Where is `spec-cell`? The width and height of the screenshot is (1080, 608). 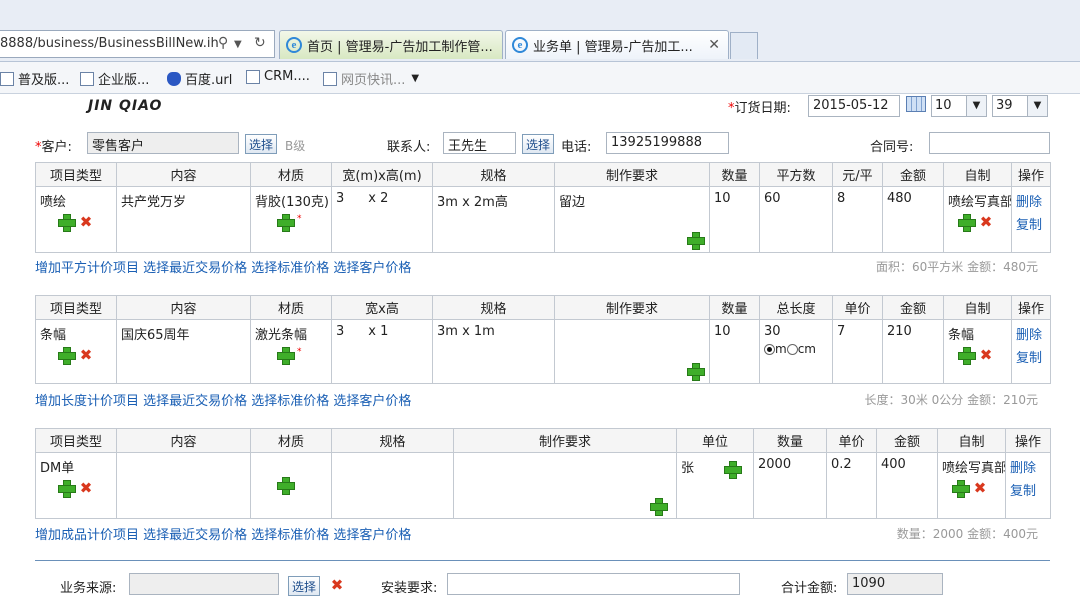 spec-cell is located at coordinates (392, 485).